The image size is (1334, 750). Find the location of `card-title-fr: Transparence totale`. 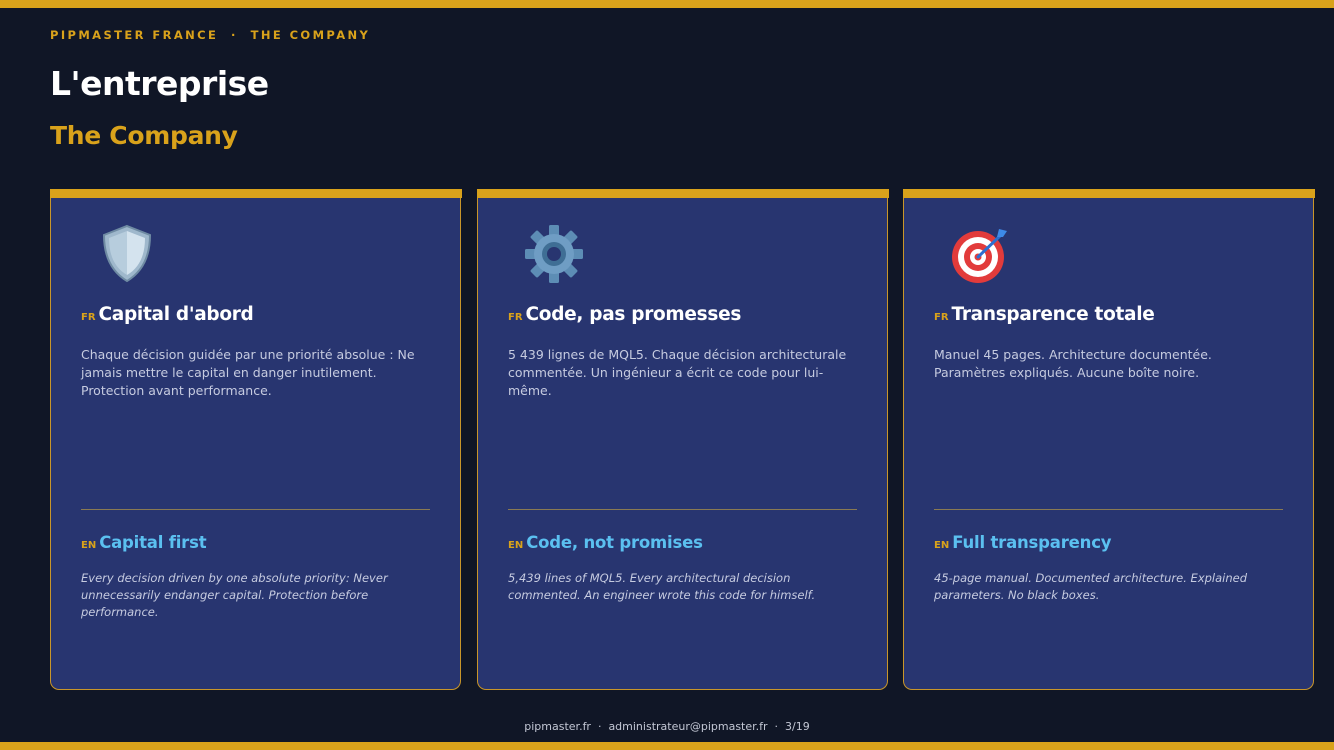

card-title-fr: Transparence totale is located at coordinates (1053, 314).